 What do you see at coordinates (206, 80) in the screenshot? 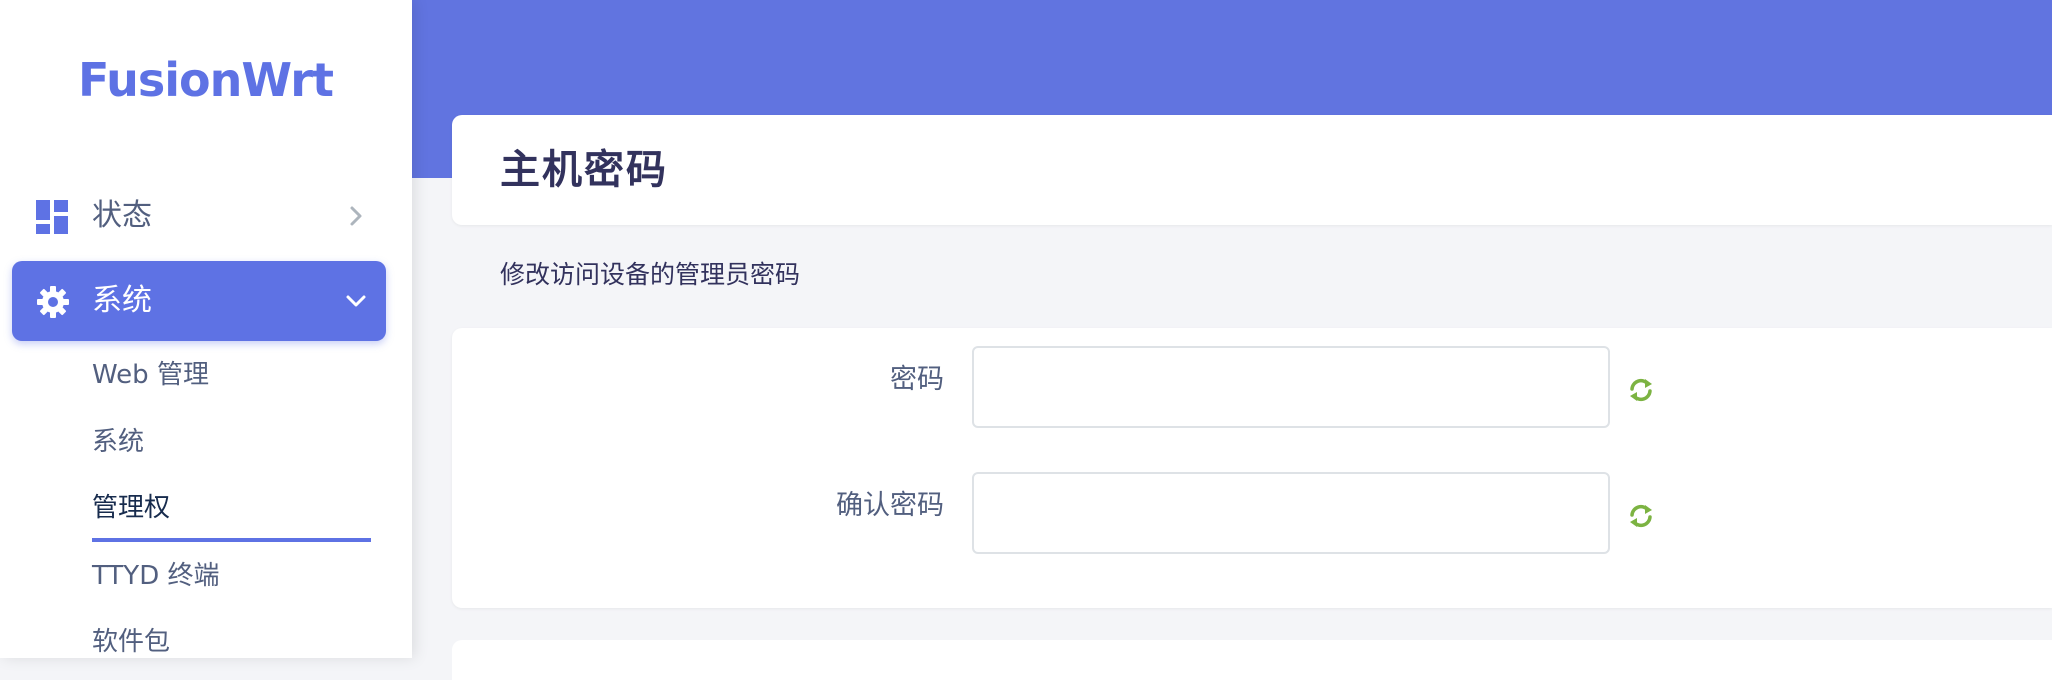
I see `brand-logo: FusionWrt` at bounding box center [206, 80].